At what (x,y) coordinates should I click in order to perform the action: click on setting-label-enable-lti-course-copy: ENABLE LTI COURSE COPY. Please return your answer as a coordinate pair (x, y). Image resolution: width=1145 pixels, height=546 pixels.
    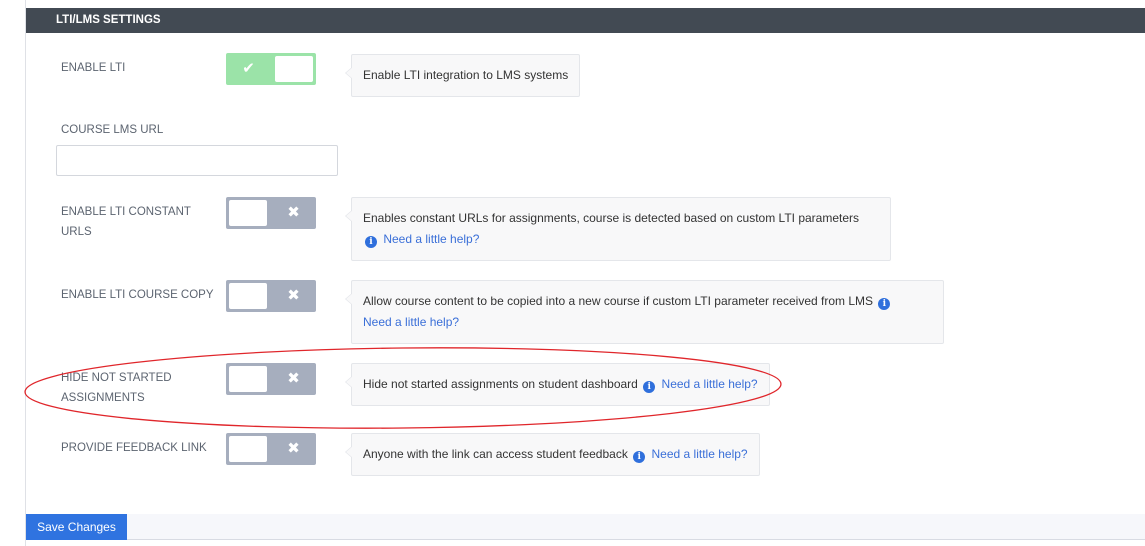
    Looking at the image, I should click on (137, 295).